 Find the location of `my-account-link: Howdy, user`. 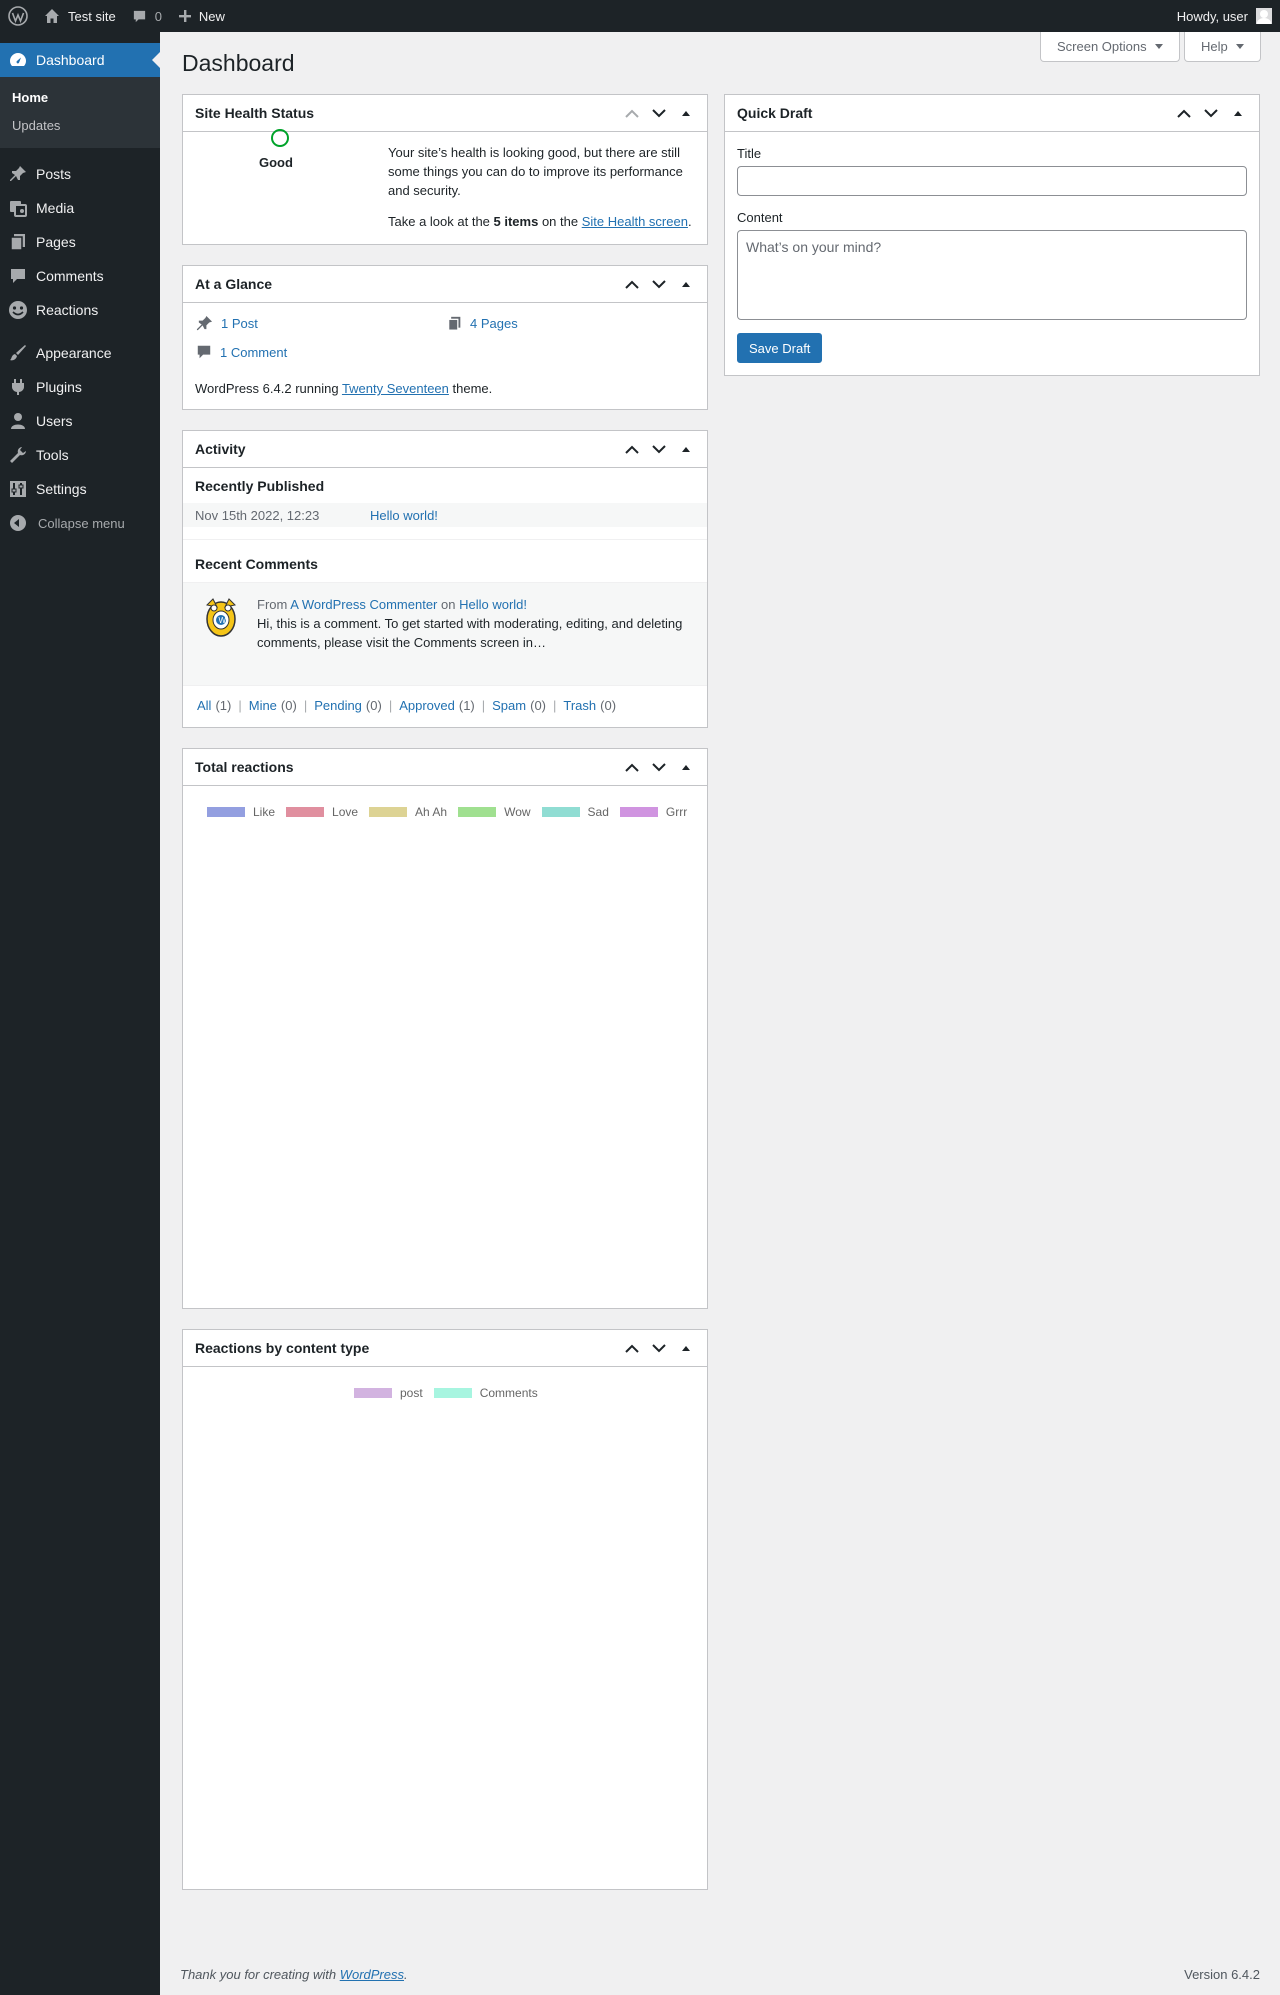

my-account-link: Howdy, user is located at coordinates (1224, 16).